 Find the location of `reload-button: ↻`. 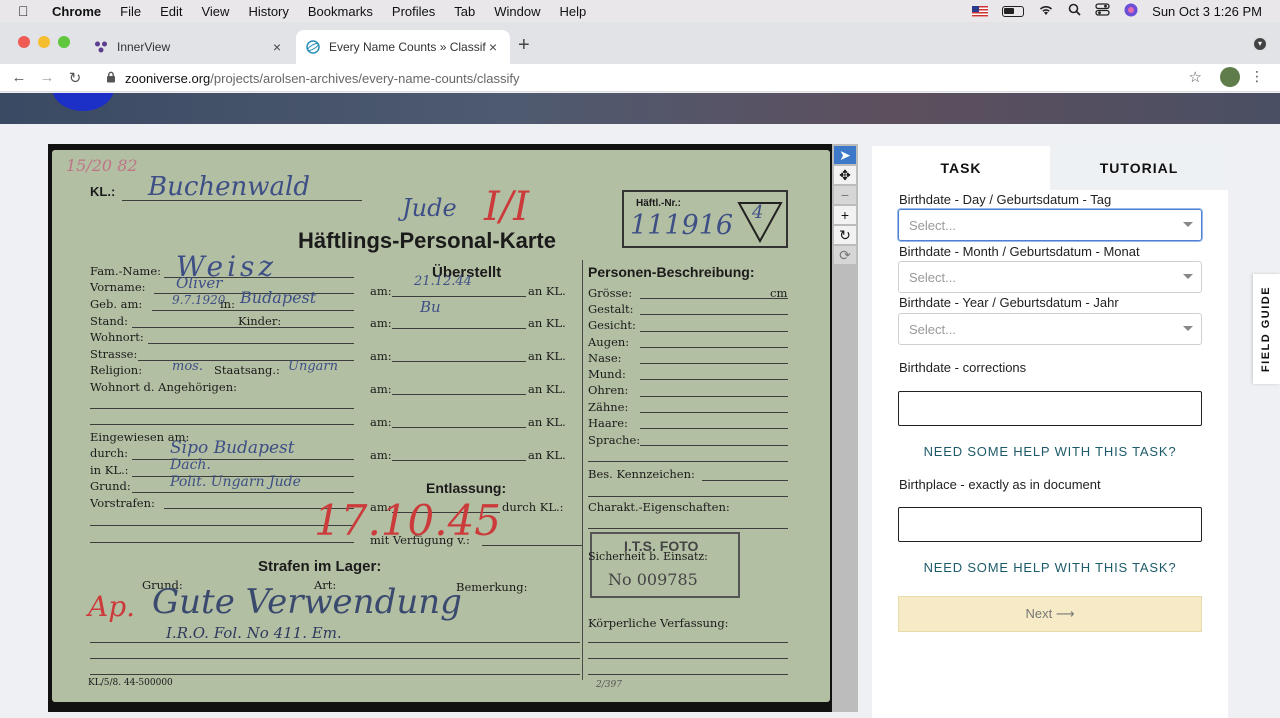

reload-button: ↻ is located at coordinates (75, 78).